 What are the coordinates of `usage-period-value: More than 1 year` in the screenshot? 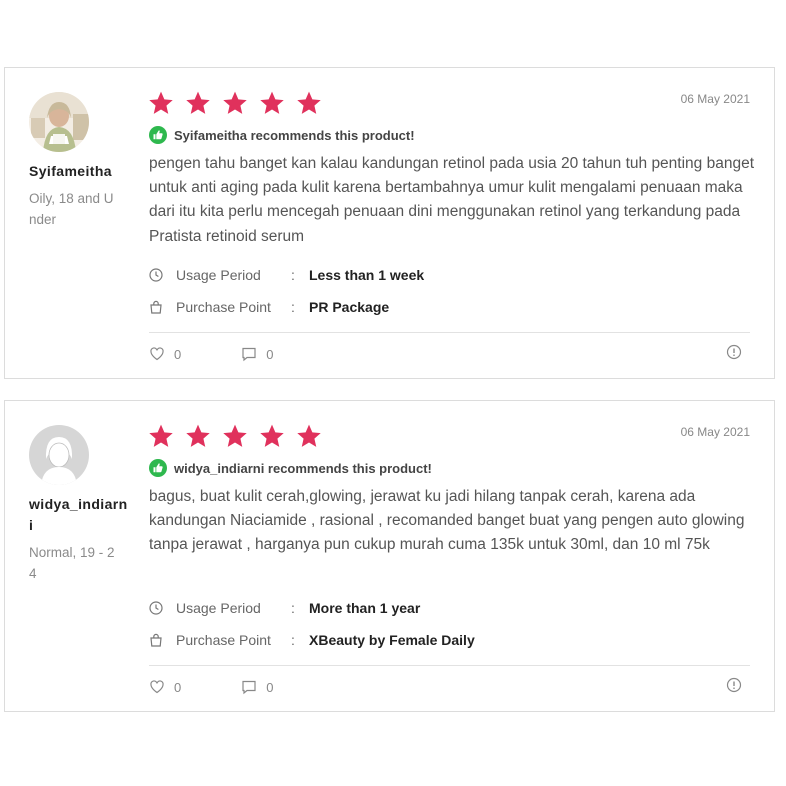 It's located at (365, 608).